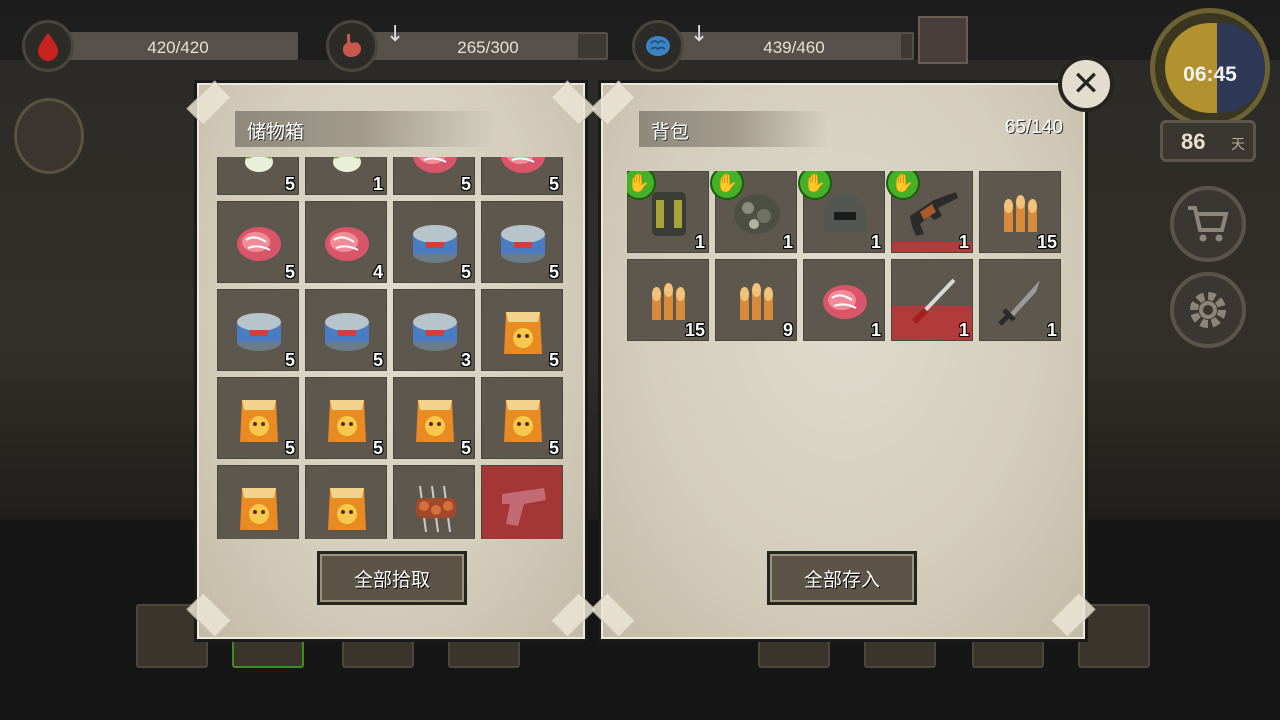  What do you see at coordinates (794, 47) in the screenshot?
I see `thirst-value: 439/460` at bounding box center [794, 47].